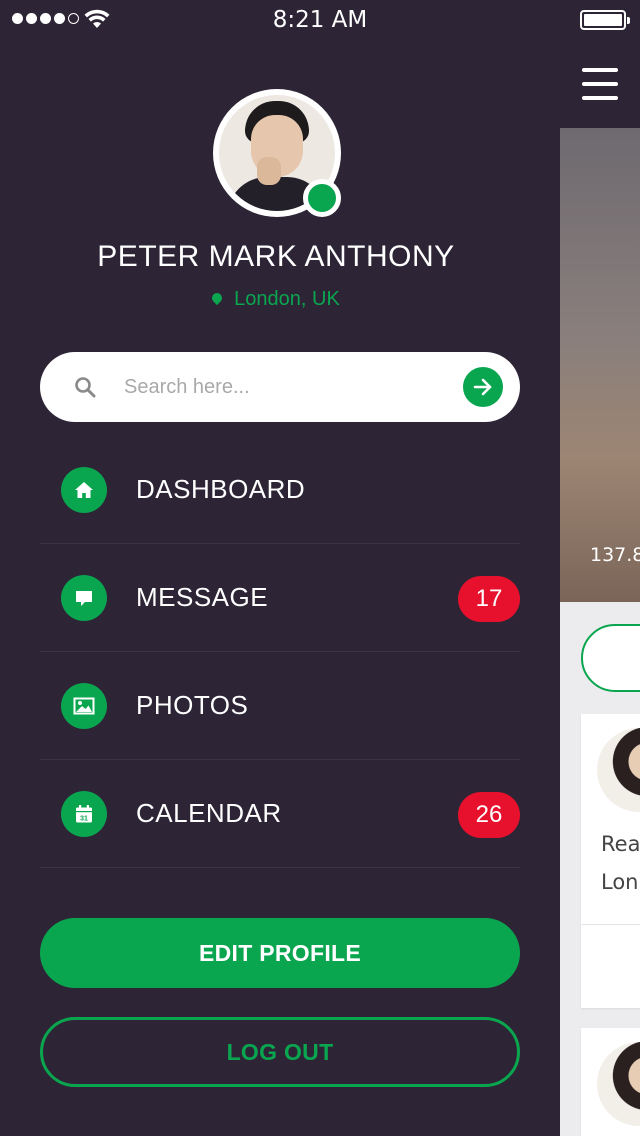 This screenshot has width=640, height=1136. I want to click on message-icon, so click(84, 598).